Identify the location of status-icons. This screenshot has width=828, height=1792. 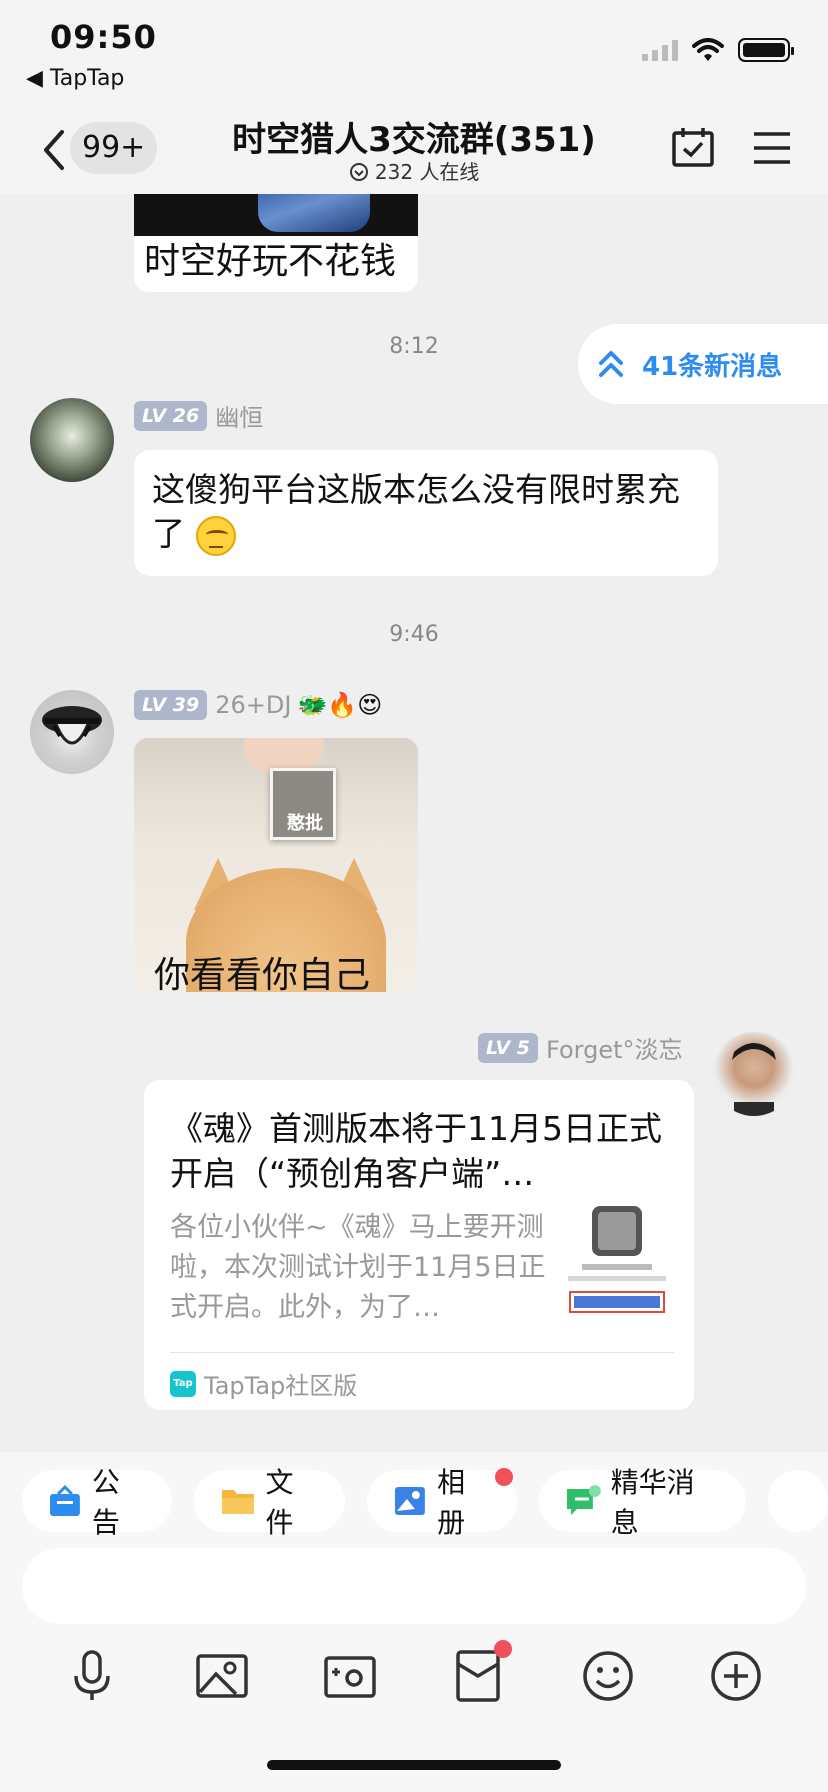
(718, 50).